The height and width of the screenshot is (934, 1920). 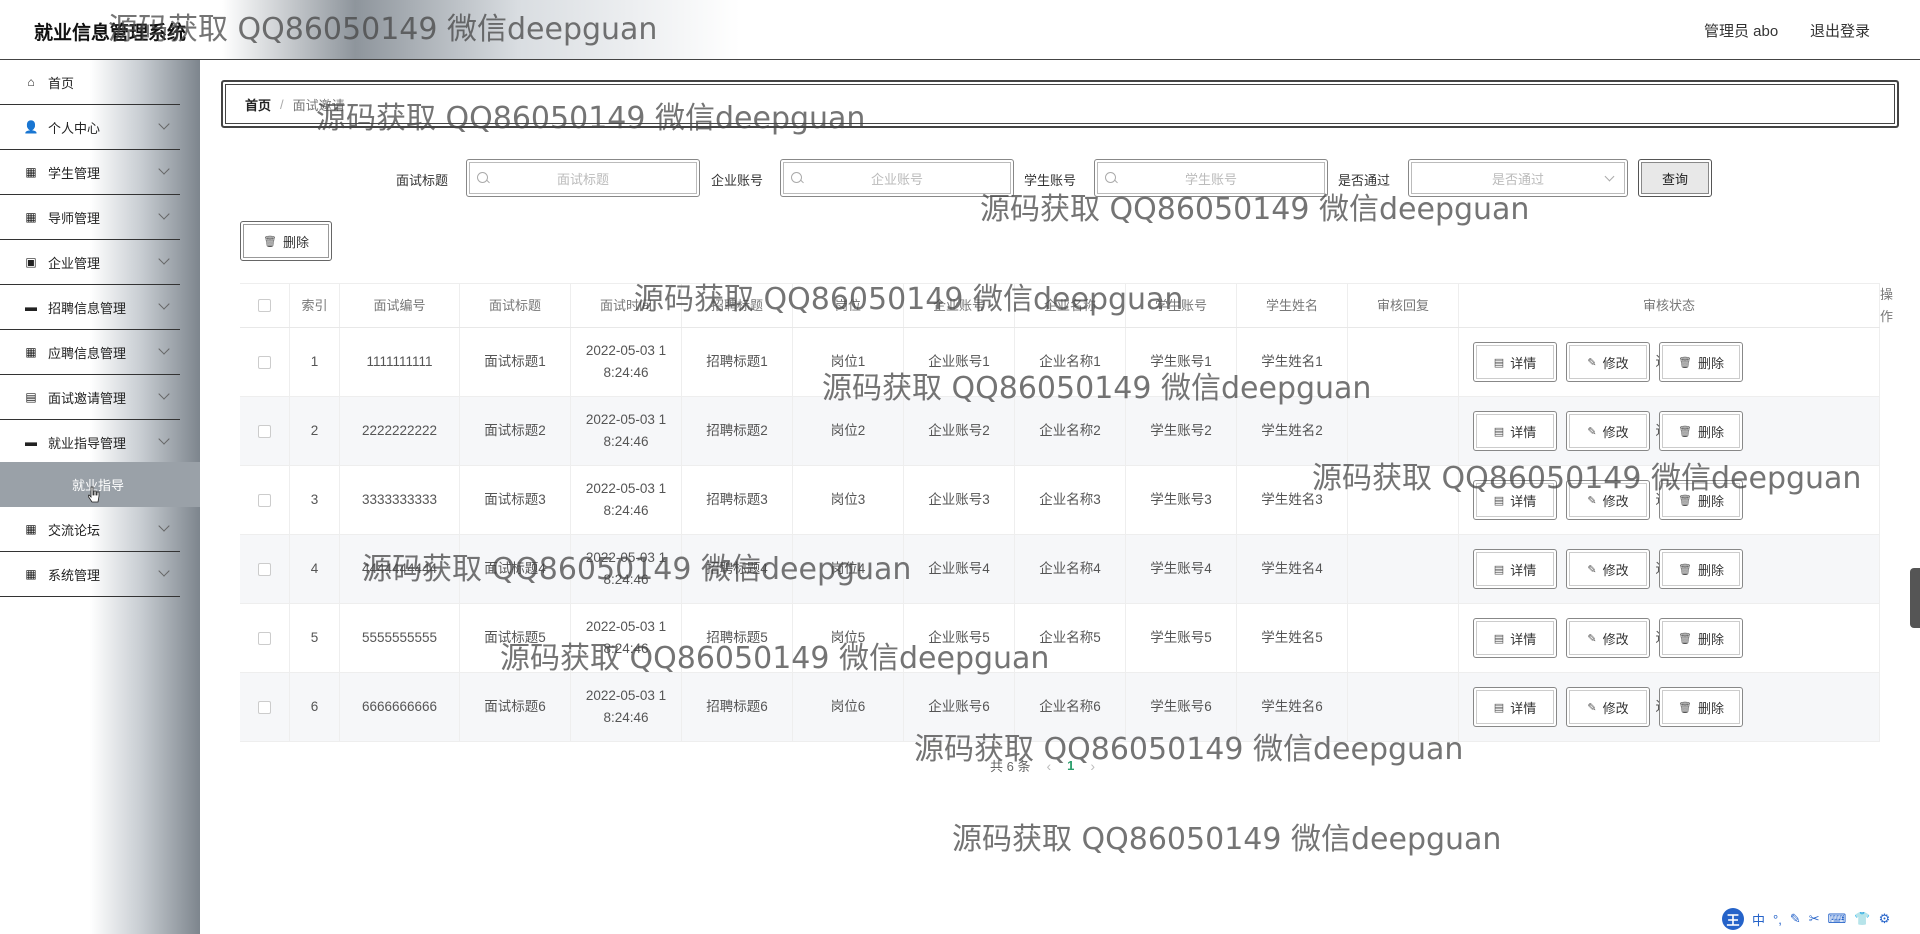 I want to click on cell-position: 岗位1, so click(x=848, y=362).